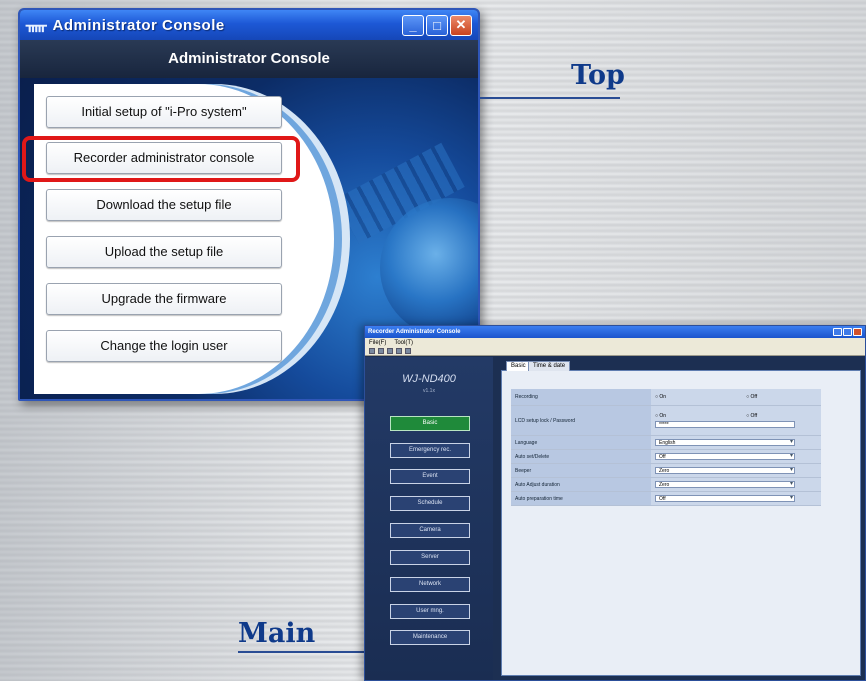 The width and height of the screenshot is (866, 681). What do you see at coordinates (381, 351) in the screenshot?
I see `open-icon` at bounding box center [381, 351].